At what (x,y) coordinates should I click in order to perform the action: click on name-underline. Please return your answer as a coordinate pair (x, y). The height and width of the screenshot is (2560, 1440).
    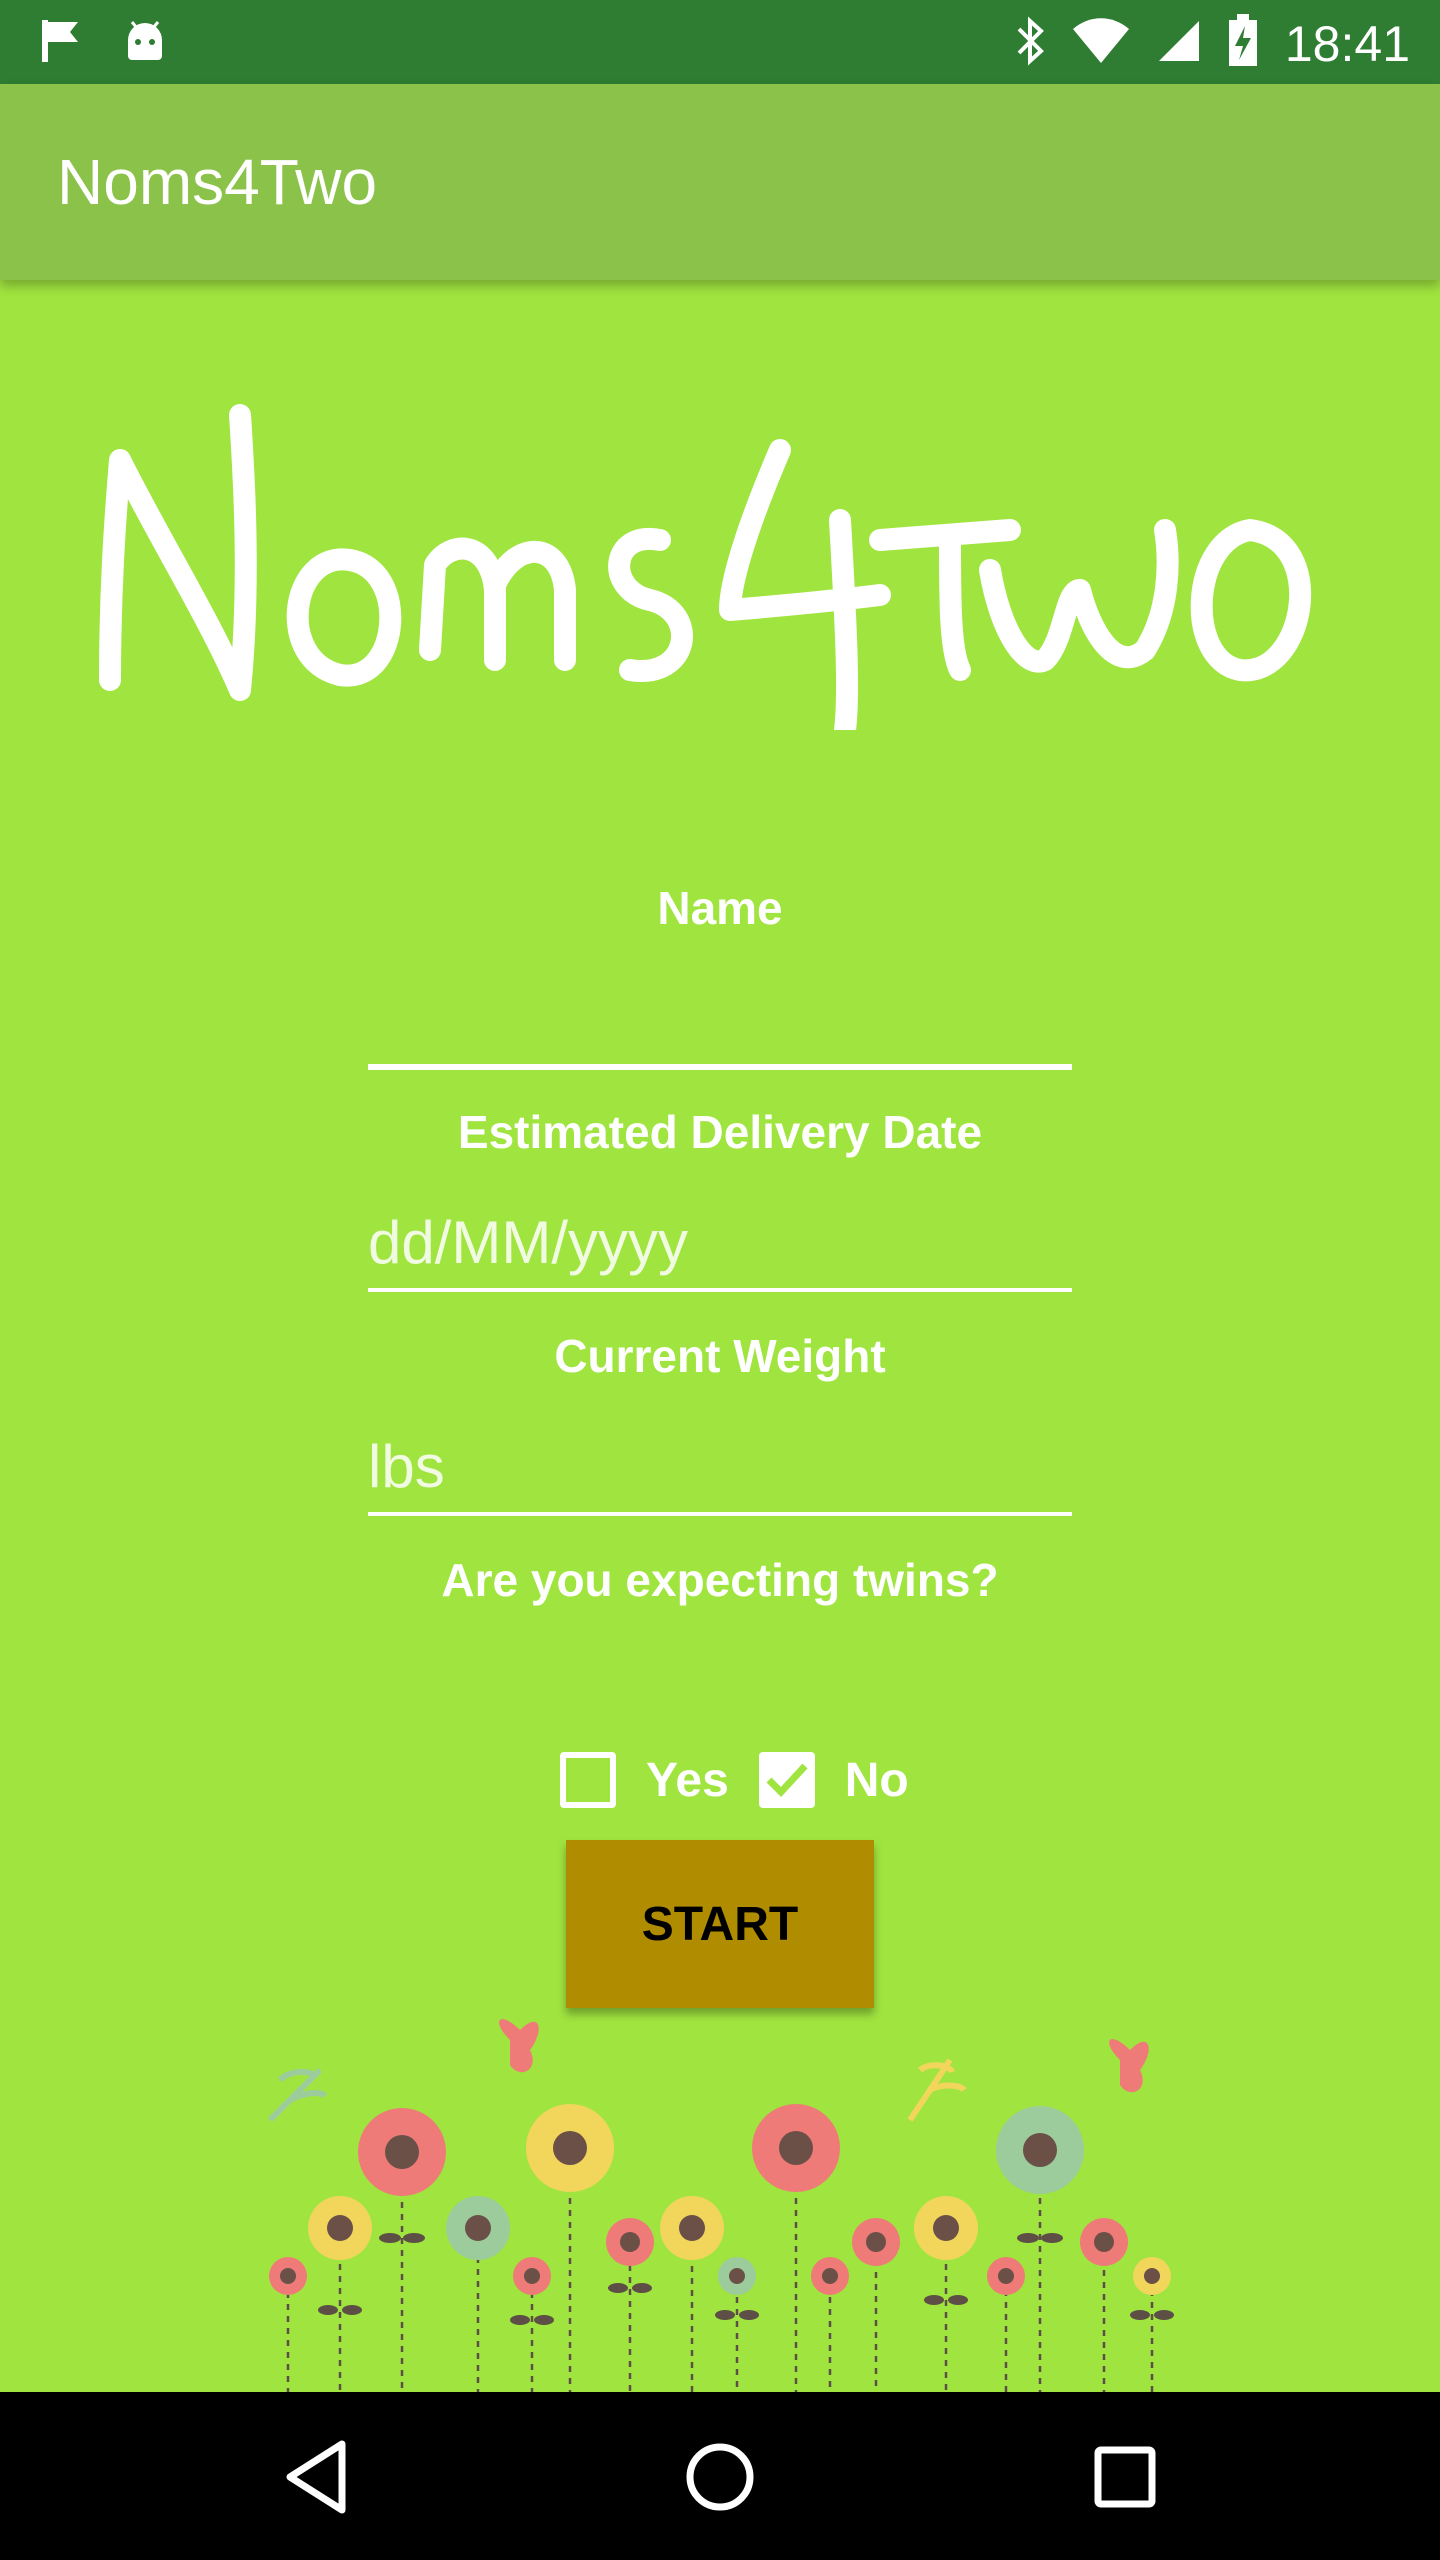
    Looking at the image, I should click on (720, 1067).